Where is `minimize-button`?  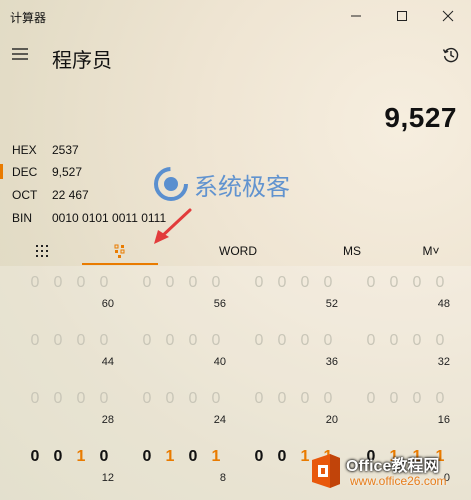
minimize-button is located at coordinates (356, 16).